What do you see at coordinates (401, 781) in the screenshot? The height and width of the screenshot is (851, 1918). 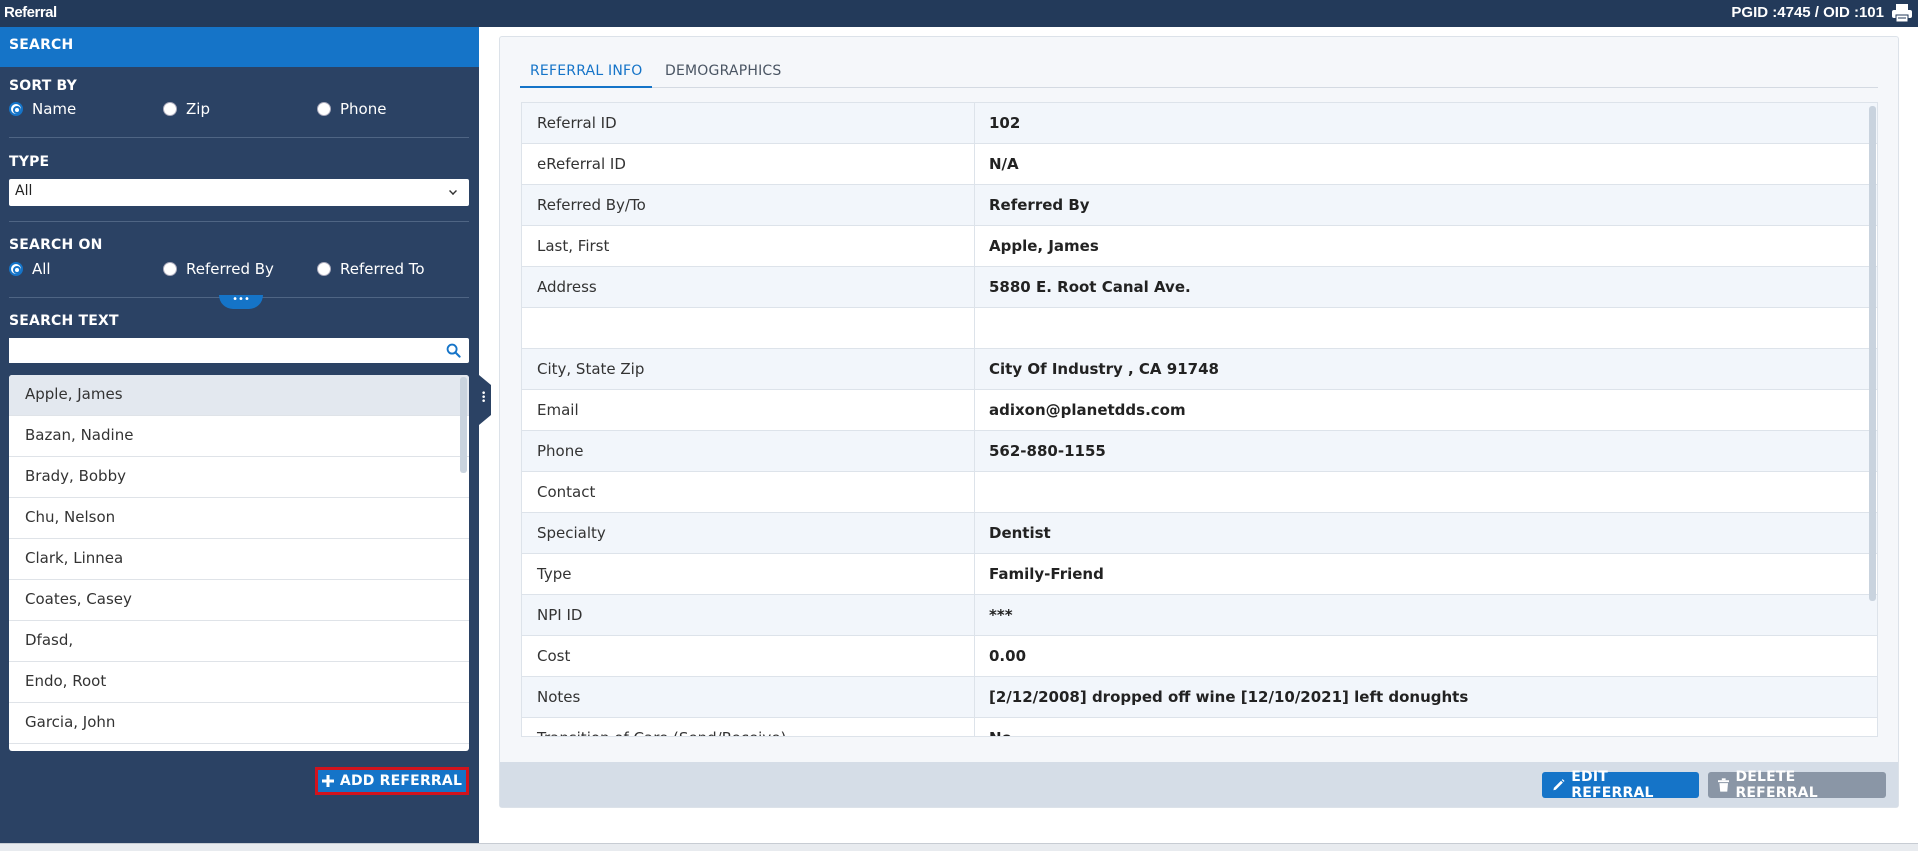 I see `add-referral-label: ADD REFERRAL` at bounding box center [401, 781].